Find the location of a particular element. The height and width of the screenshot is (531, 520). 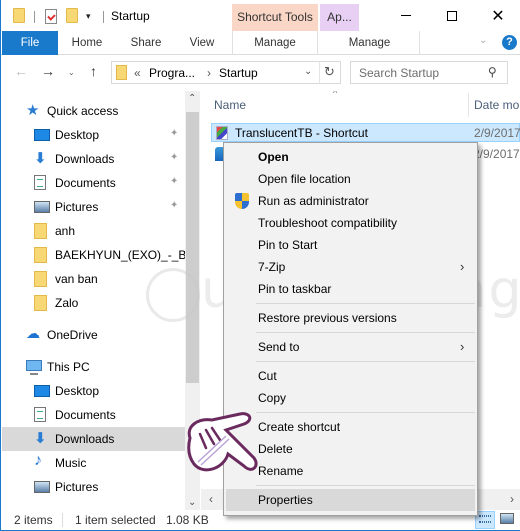

file-date: 2/9/2017 is located at coordinates (496, 154).